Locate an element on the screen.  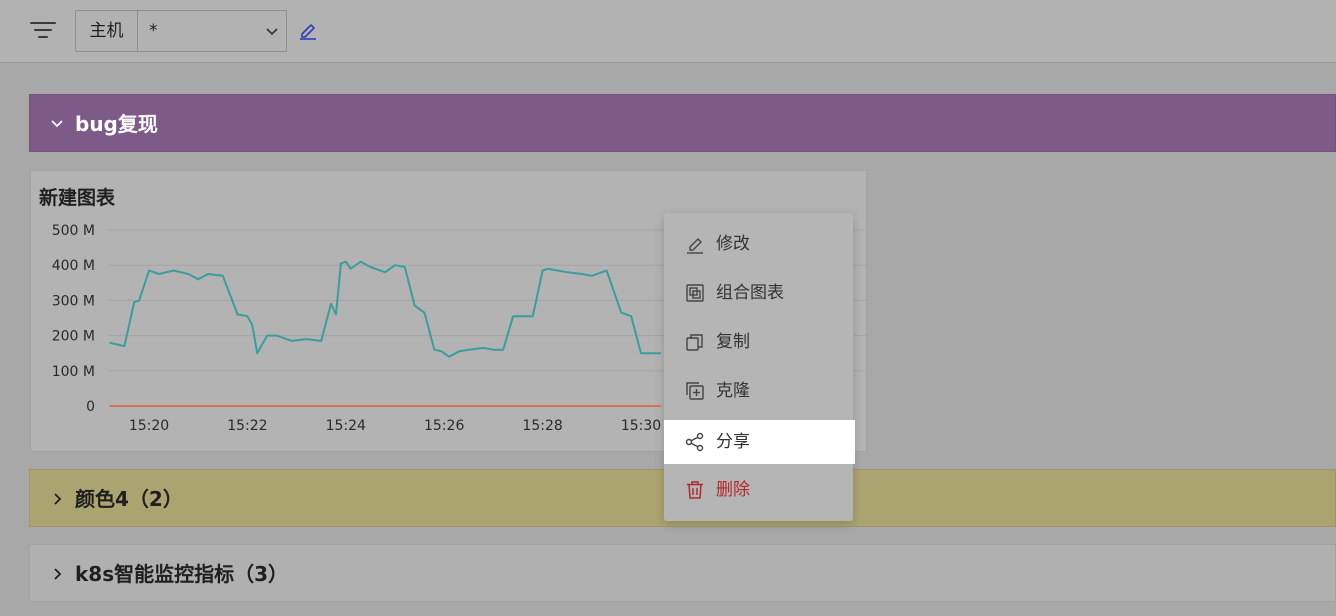
menu-item-label: 克隆 is located at coordinates (733, 391).